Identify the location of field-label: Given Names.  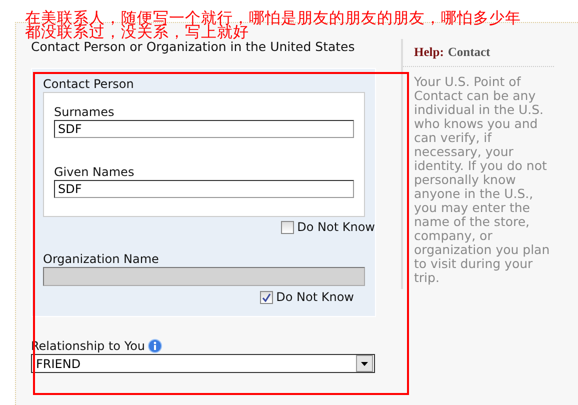
(95, 172).